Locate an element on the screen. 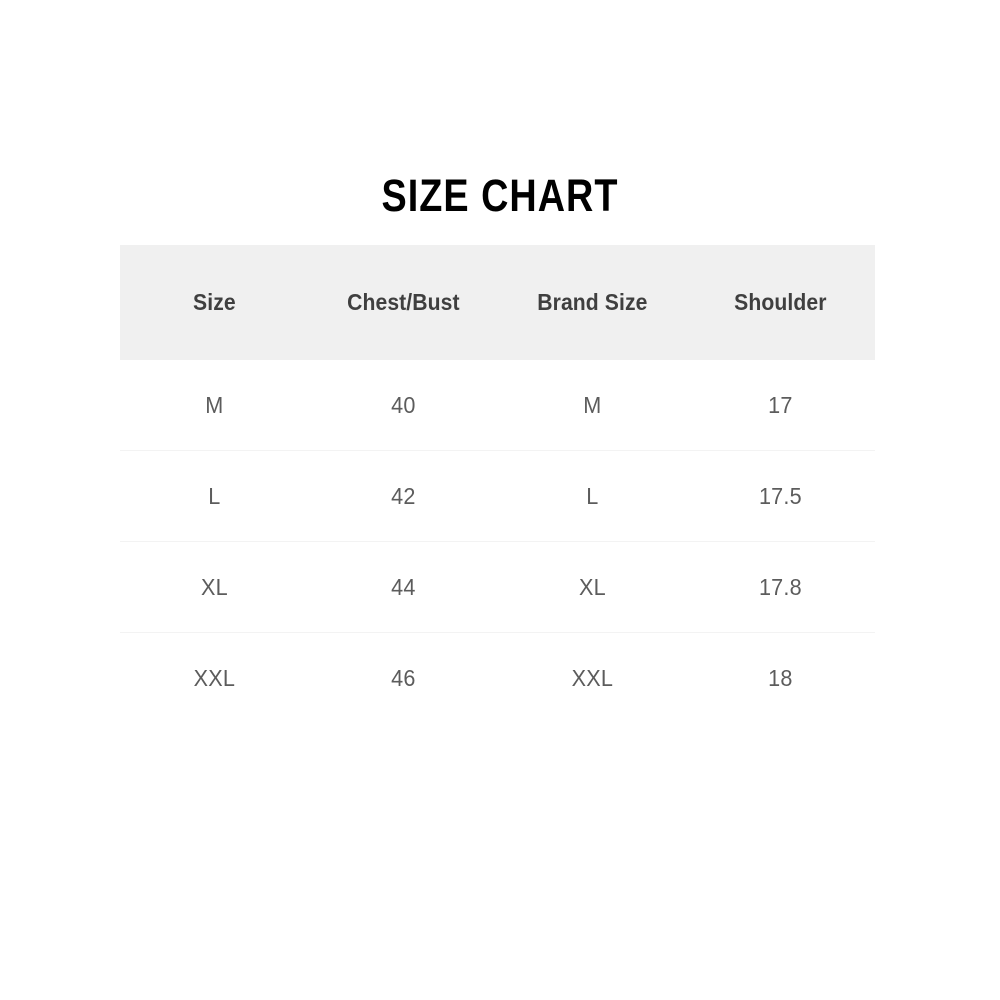 Image resolution: width=1000 pixels, height=1000 pixels. column-header-chest-bust: Chest/Bust is located at coordinates (403, 302).